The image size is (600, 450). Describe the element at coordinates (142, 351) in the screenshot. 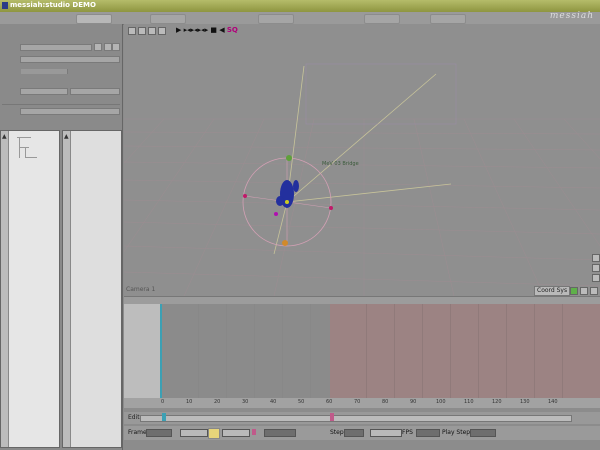

I see `channel-list` at that location.